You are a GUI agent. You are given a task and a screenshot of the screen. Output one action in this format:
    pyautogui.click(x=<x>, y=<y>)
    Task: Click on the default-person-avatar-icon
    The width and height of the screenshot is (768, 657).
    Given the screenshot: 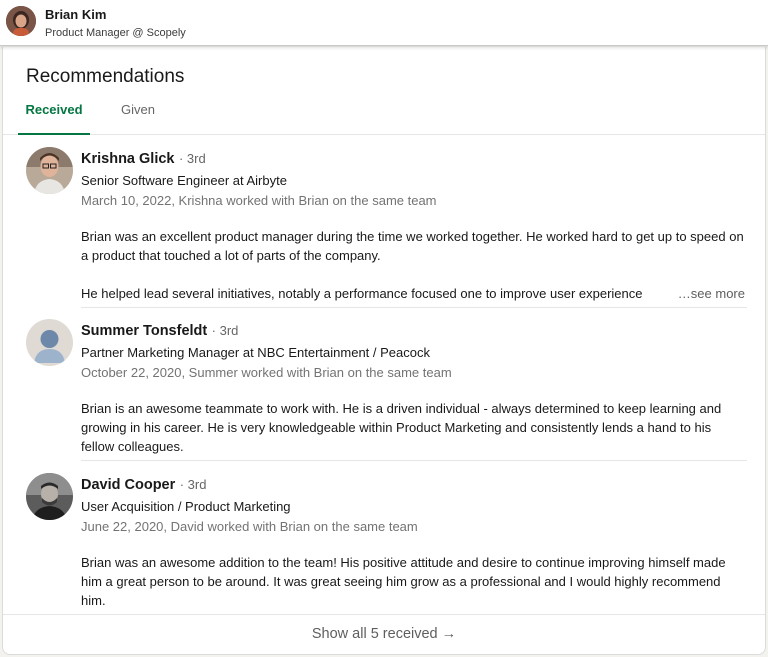 What is the action you would take?
    pyautogui.click(x=49, y=342)
    